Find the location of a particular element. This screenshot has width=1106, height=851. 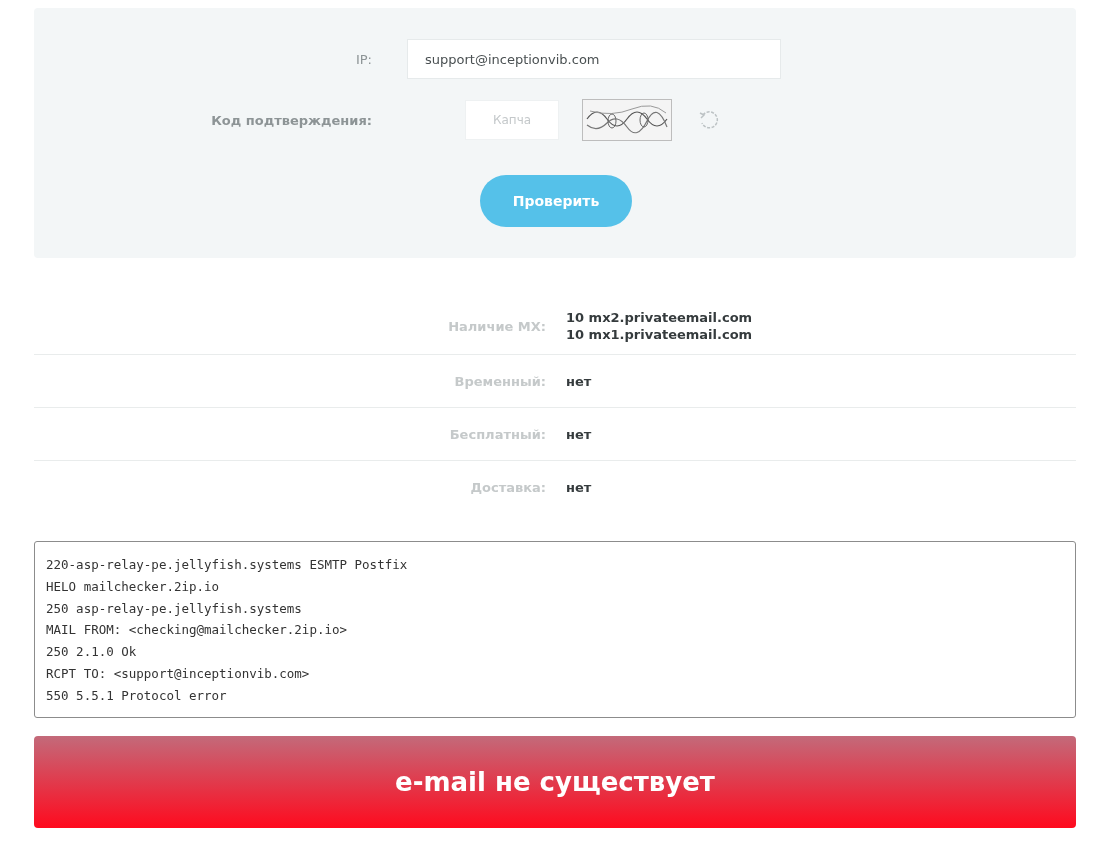

refresh-icon is located at coordinates (709, 120).